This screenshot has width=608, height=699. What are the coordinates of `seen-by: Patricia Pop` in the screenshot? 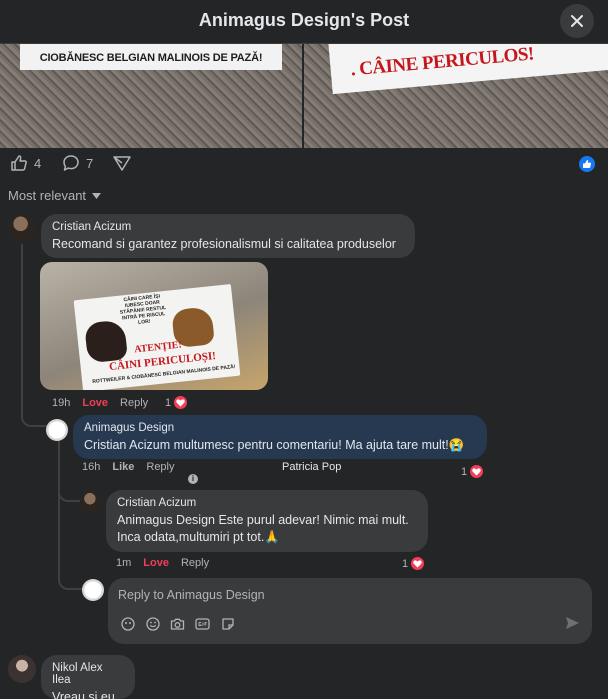 It's located at (317, 467).